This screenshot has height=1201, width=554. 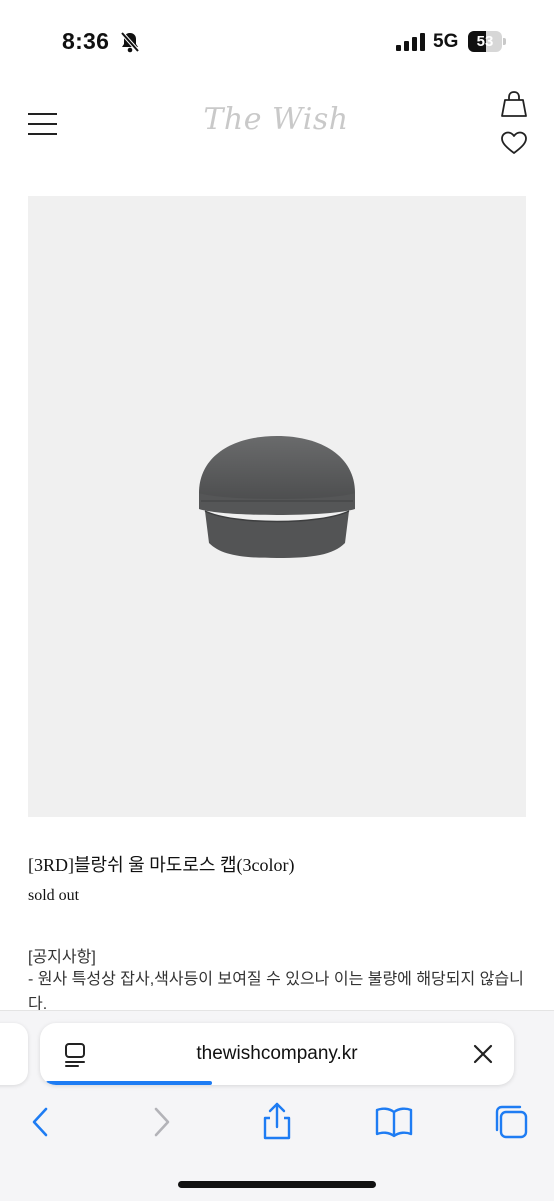 What do you see at coordinates (277, 1184) in the screenshot?
I see `home-indicator` at bounding box center [277, 1184].